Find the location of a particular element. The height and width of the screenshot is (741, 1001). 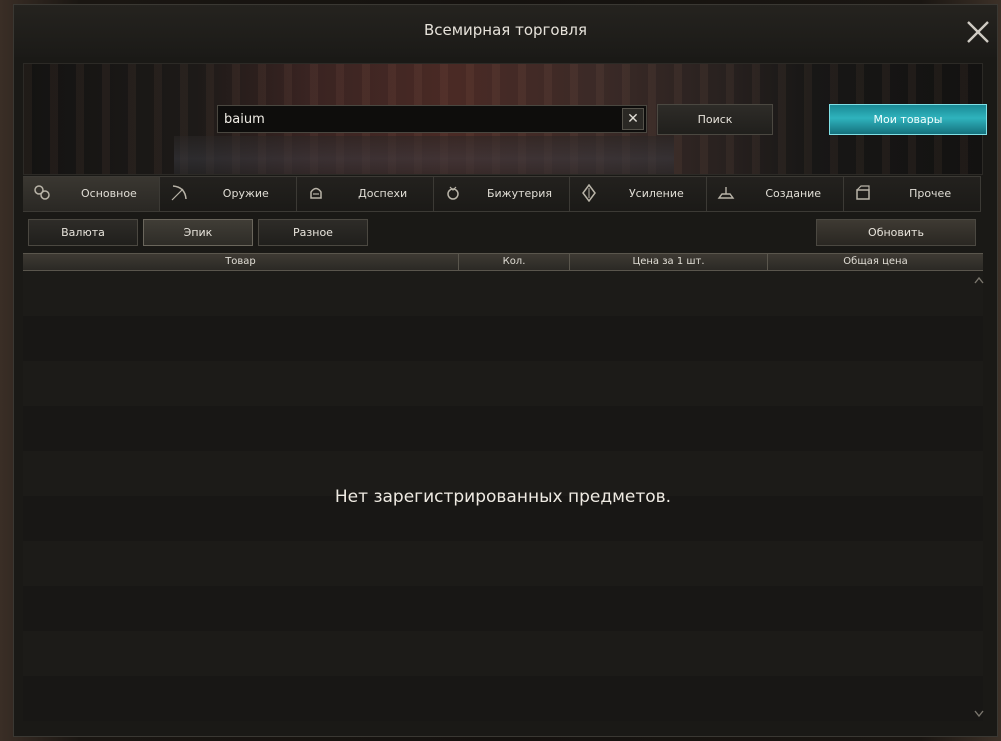

tab-enhance: Усиление is located at coordinates (639, 194).